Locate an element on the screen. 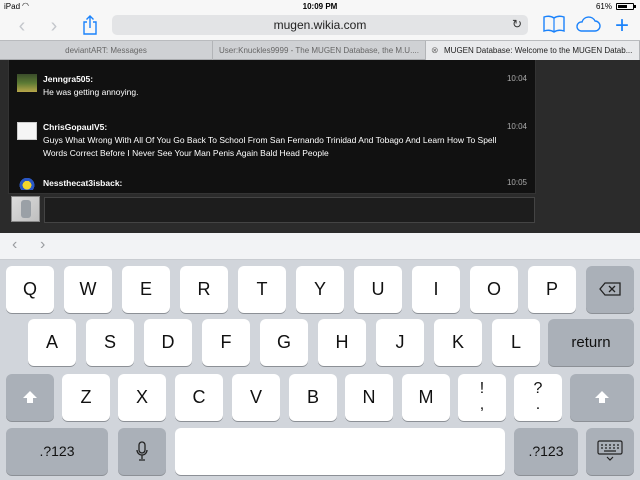 Image resolution: width=640 pixels, height=480 pixels. tab-deviantart: deviantART: Messages is located at coordinates (106, 50).